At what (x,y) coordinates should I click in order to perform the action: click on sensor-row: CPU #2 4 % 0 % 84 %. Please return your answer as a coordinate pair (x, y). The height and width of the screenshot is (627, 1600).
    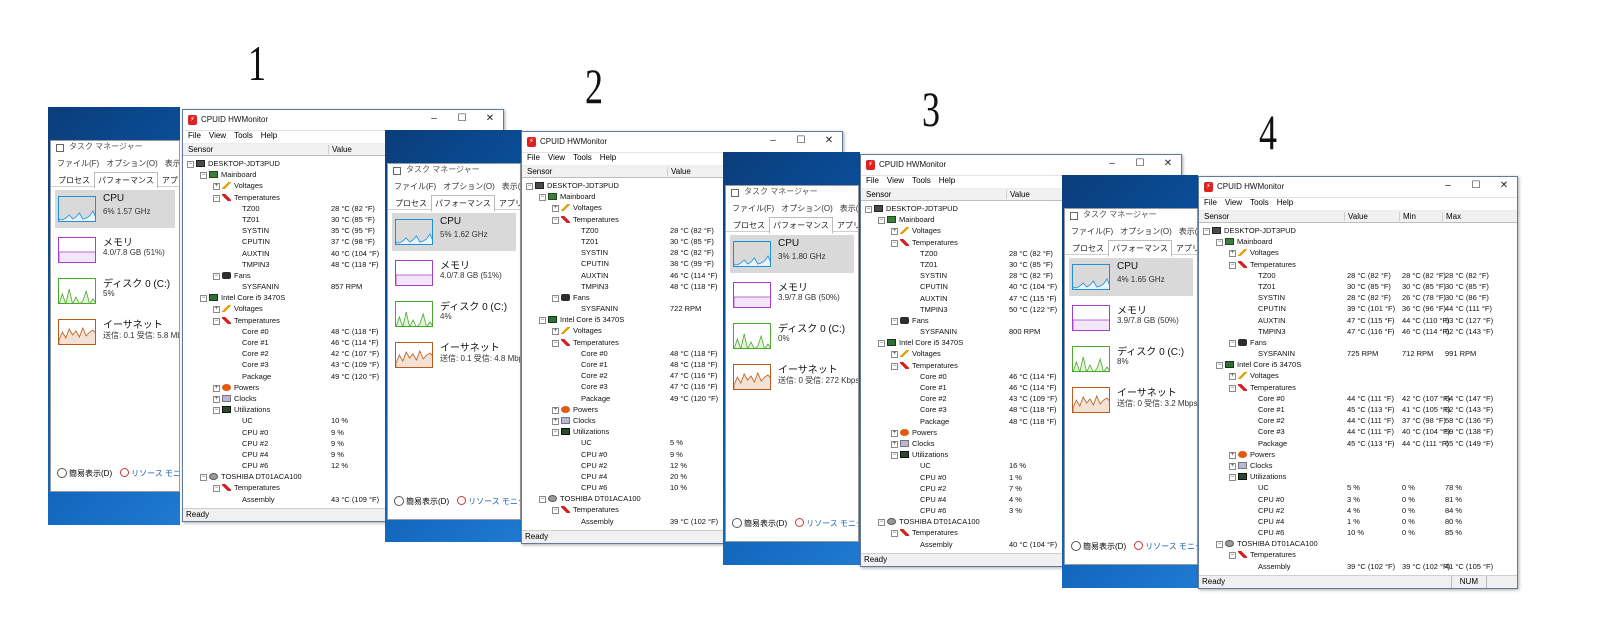
    Looking at the image, I should click on (1358, 510).